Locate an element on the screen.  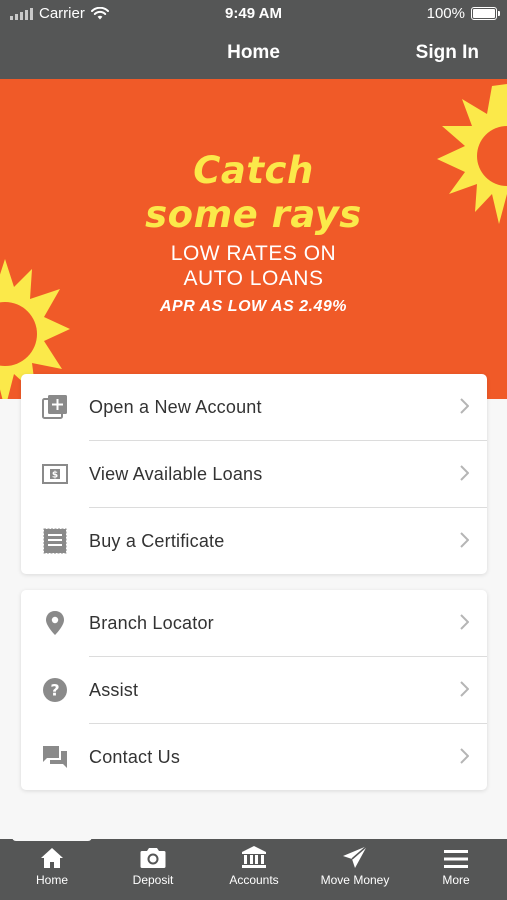
item-label: Branch Locator is located at coordinates (151, 622).